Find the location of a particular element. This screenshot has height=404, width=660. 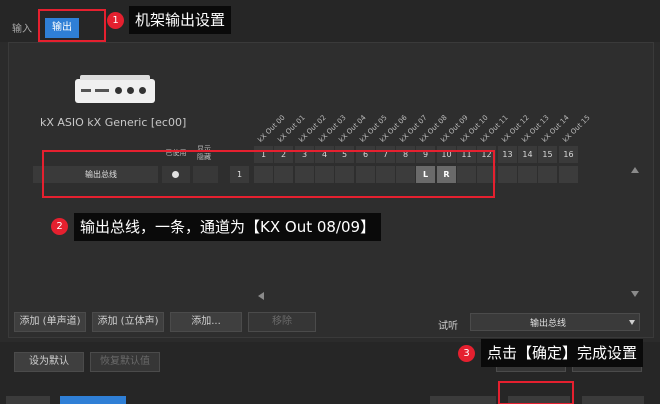

footer-button-primary is located at coordinates (93, 400).